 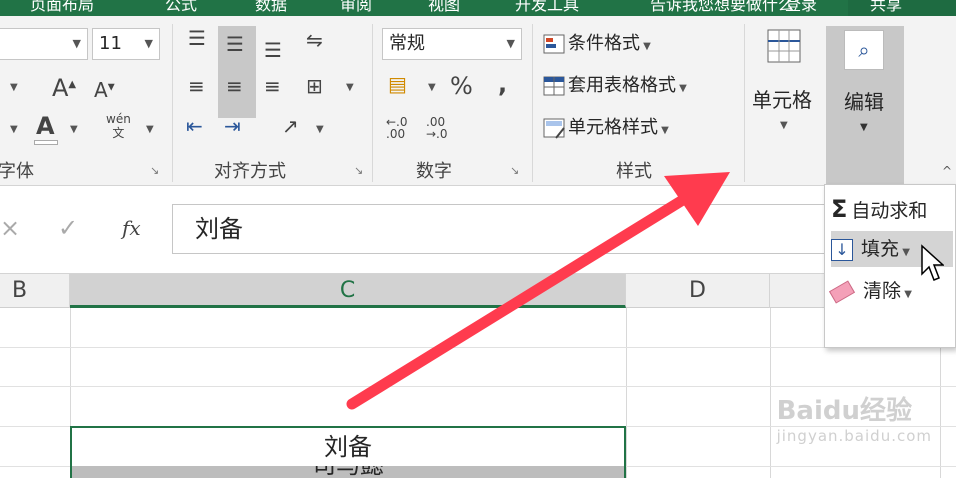 I want to click on eraser-icon, so click(x=842, y=291).